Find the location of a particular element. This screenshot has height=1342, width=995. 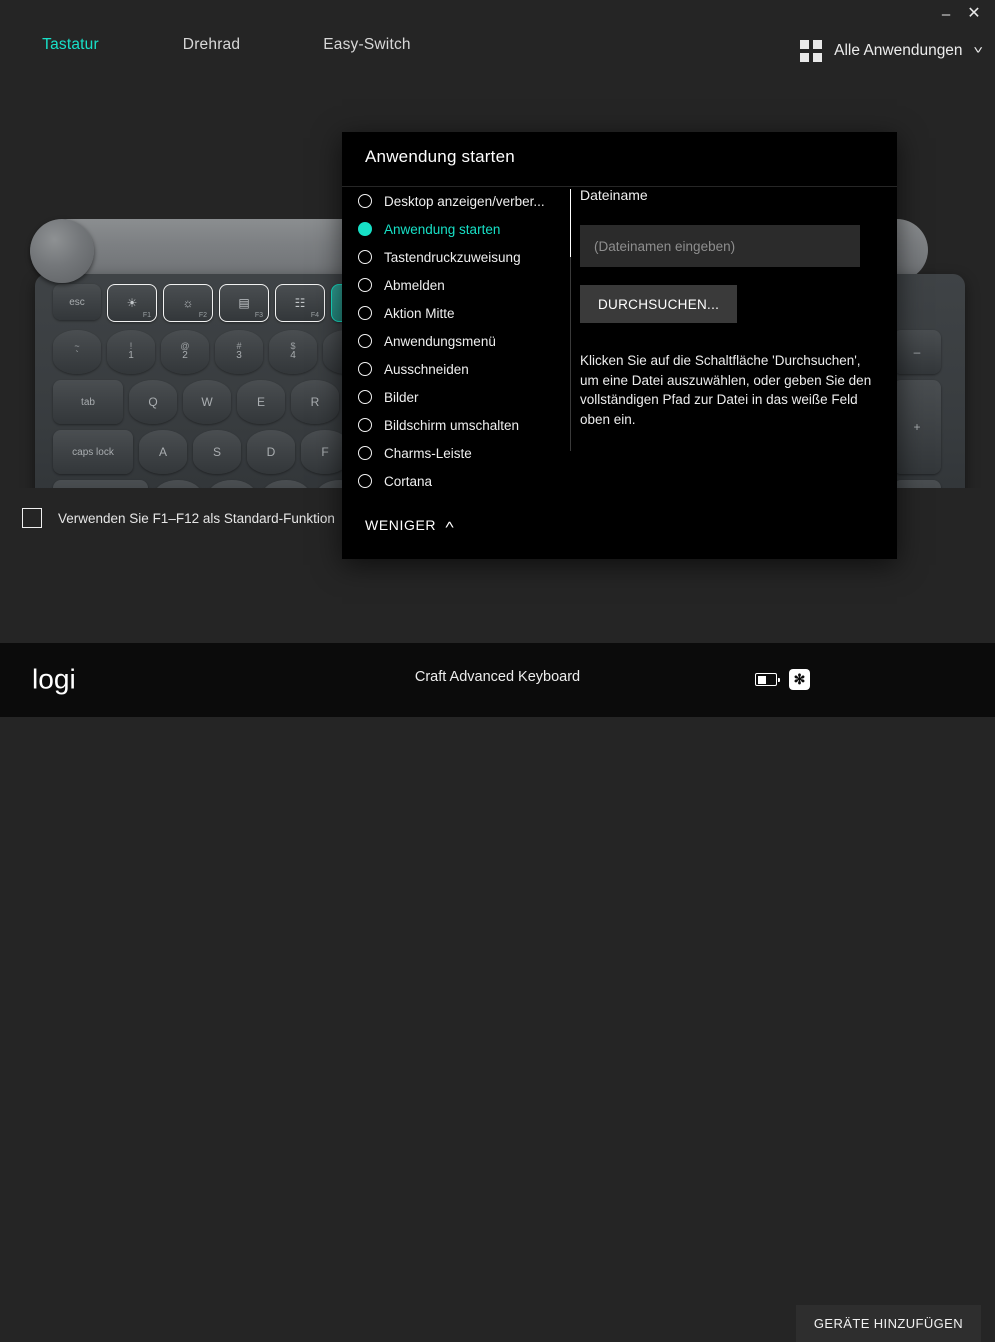

key-f4: ☷ F4 is located at coordinates (300, 303).